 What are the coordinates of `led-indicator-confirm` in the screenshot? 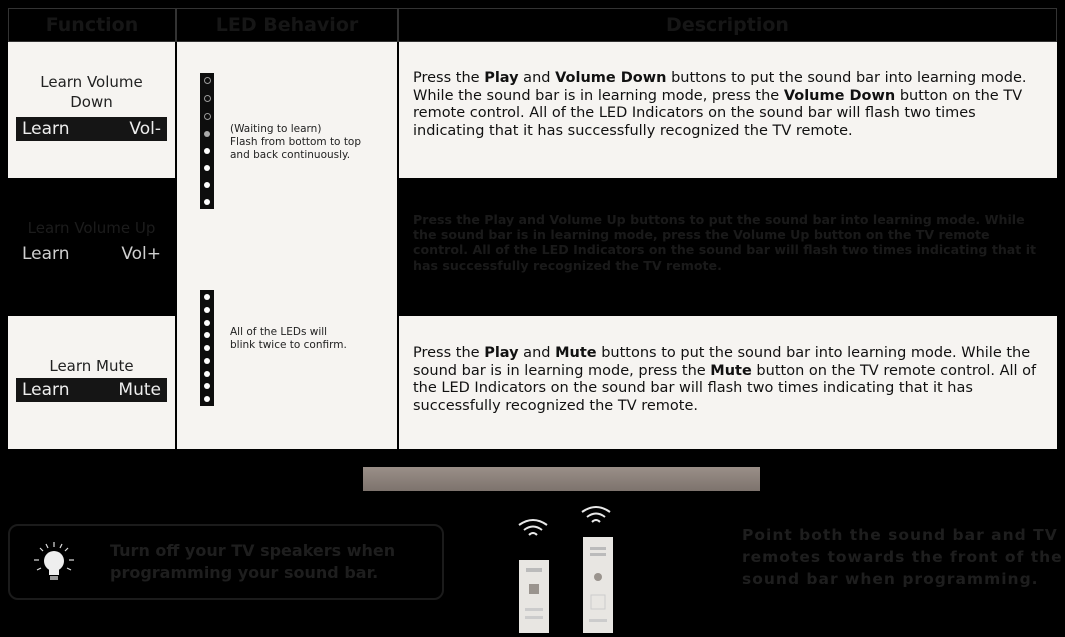 It's located at (207, 348).